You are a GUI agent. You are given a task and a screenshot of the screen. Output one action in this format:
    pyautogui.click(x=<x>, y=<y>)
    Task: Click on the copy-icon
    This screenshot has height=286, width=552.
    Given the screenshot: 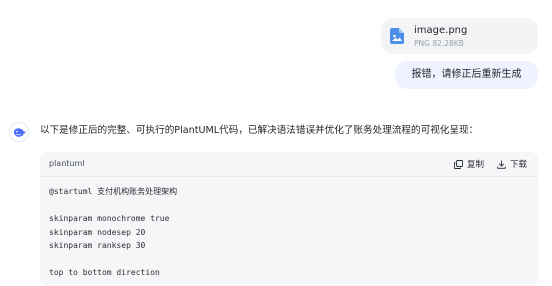 What is the action you would take?
    pyautogui.click(x=458, y=164)
    